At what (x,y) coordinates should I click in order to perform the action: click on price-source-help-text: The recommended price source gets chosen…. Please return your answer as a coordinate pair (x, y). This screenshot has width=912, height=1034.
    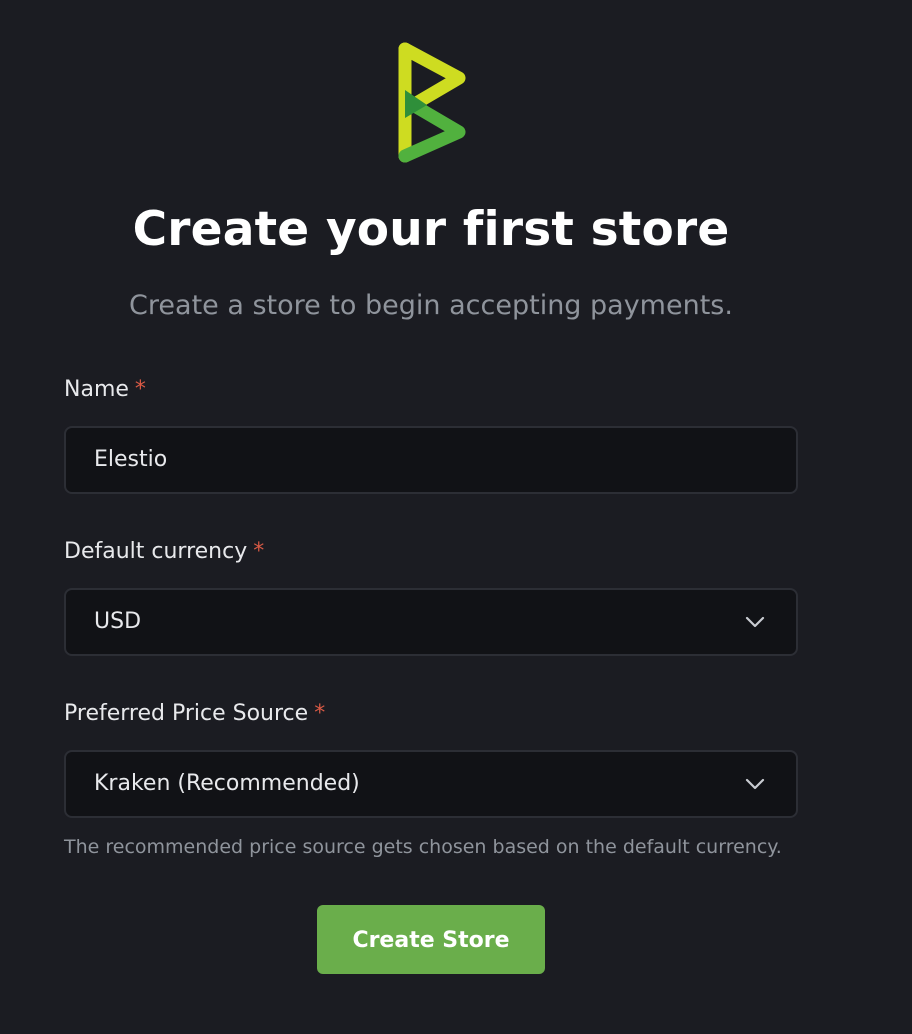
    Looking at the image, I should click on (423, 847).